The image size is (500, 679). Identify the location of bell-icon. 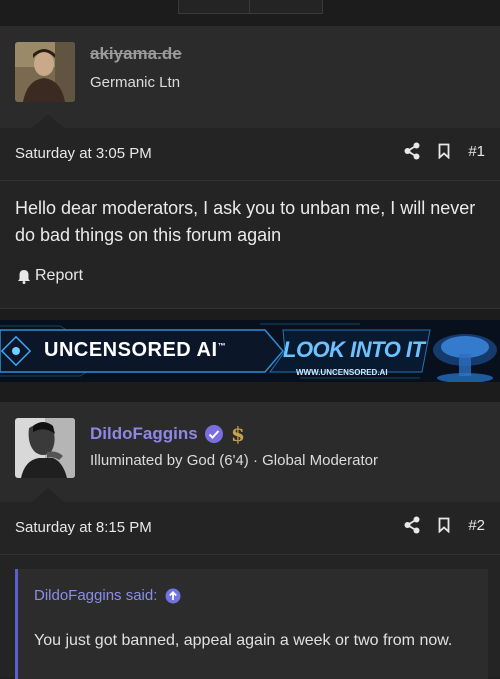
(24, 276).